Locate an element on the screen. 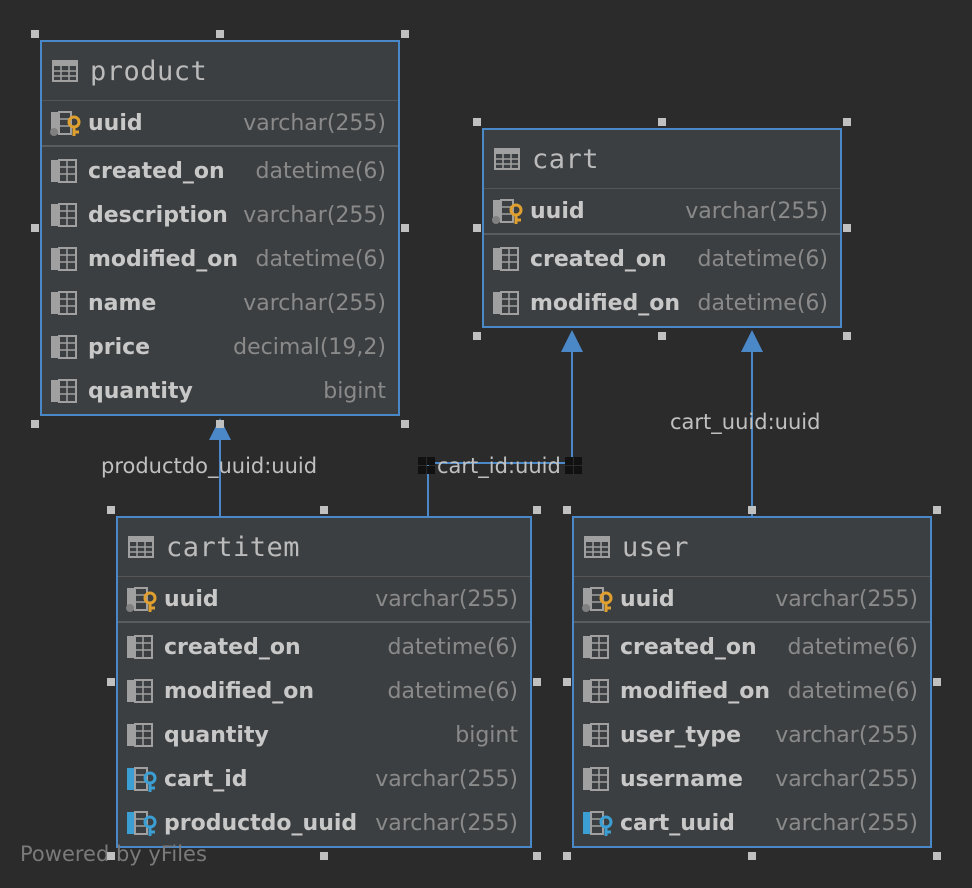 This screenshot has width=972, height=888. table-title: cart is located at coordinates (566, 159).